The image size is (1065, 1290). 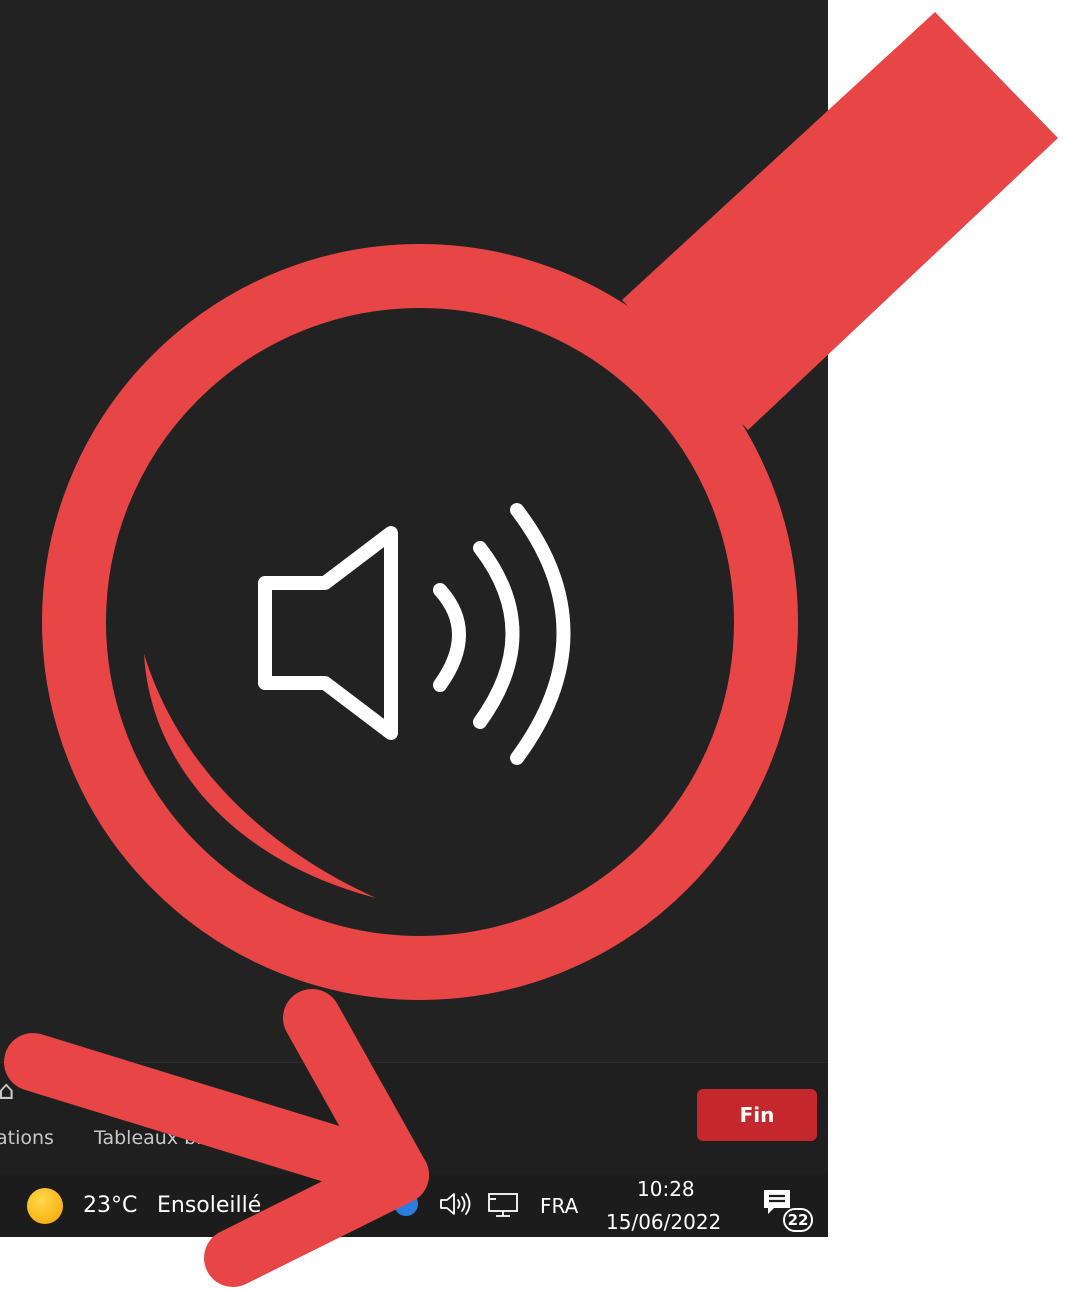 I want to click on volume-icon, so click(x=455, y=1204).